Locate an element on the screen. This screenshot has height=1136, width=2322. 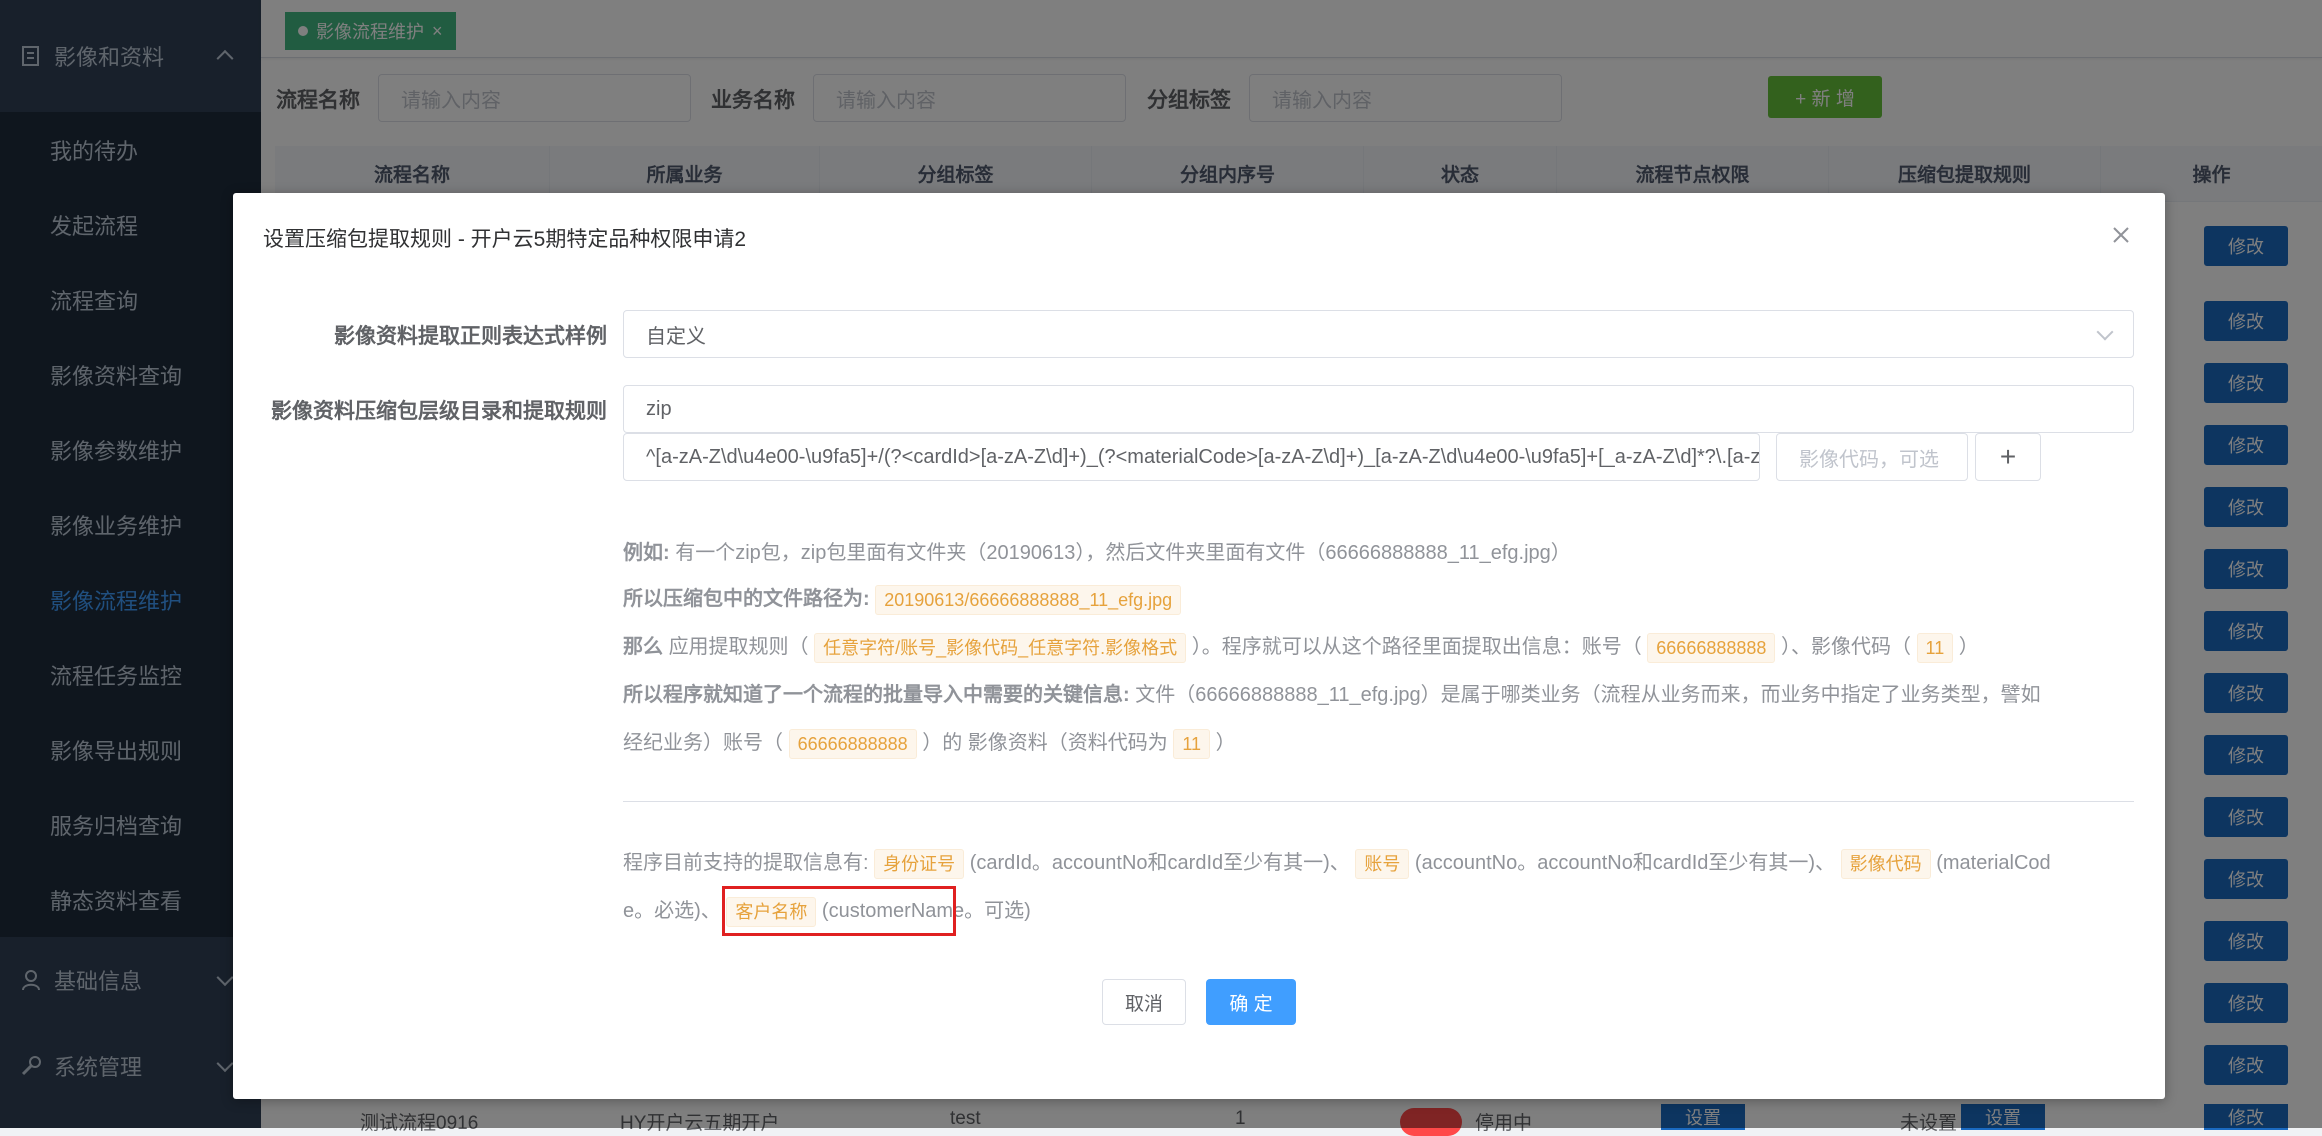
close-icon is located at coordinates (2121, 235).